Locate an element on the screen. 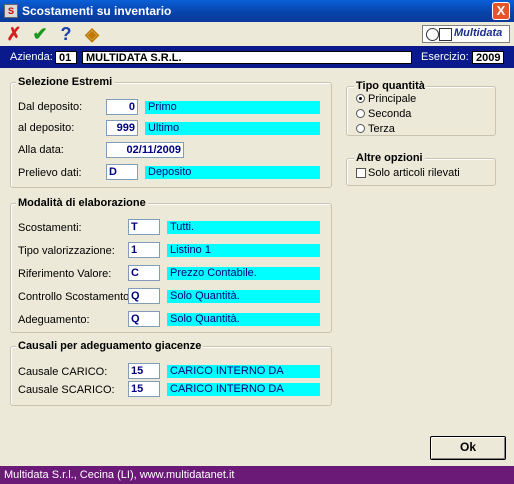 The width and height of the screenshot is (514, 484). causale-carico-input: 15 is located at coordinates (144, 371).